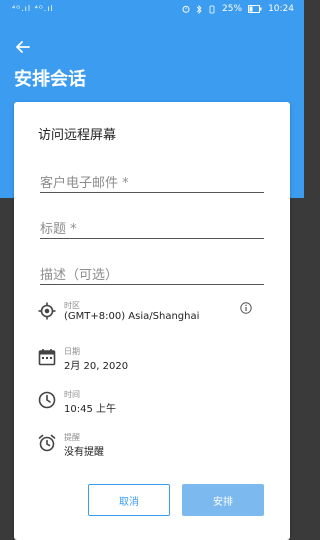 This screenshot has height=540, width=320. Describe the element at coordinates (90, 409) in the screenshot. I see `time-value: 10:45 上午` at that location.